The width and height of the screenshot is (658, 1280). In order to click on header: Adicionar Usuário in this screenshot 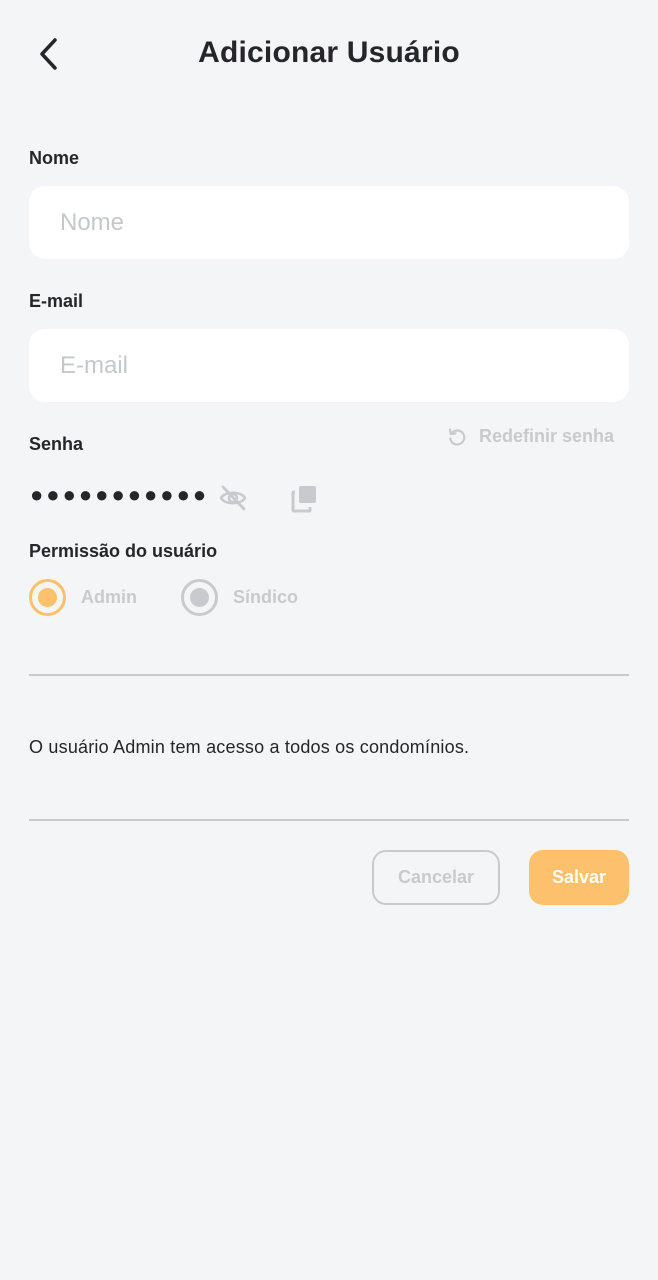, I will do `click(329, 55)`.